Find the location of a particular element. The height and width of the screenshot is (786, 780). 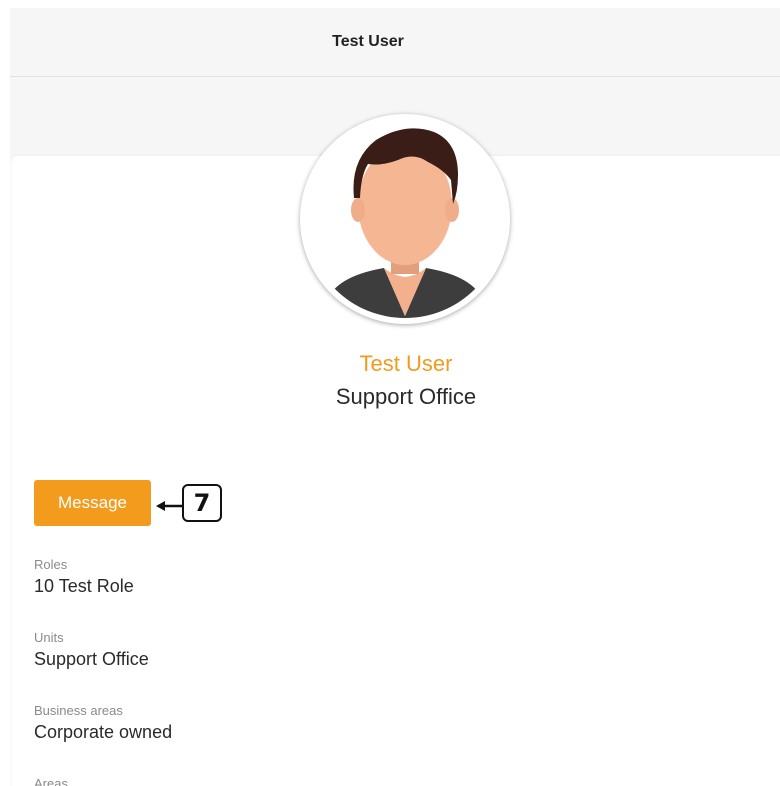

page-title: Test User is located at coordinates (368, 41).